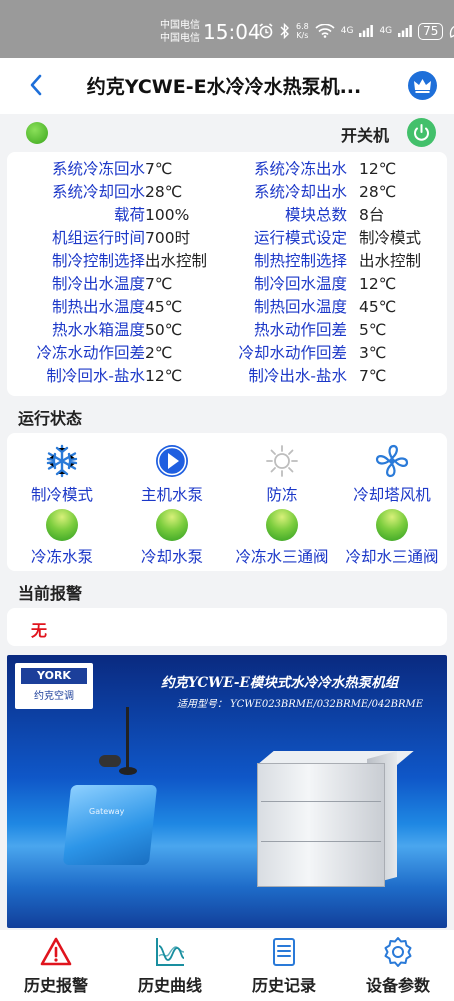 Image resolution: width=454 pixels, height=1001 pixels. Describe the element at coordinates (95, 376) in the screenshot. I see `param-label: 制冷回水-盐水` at that location.